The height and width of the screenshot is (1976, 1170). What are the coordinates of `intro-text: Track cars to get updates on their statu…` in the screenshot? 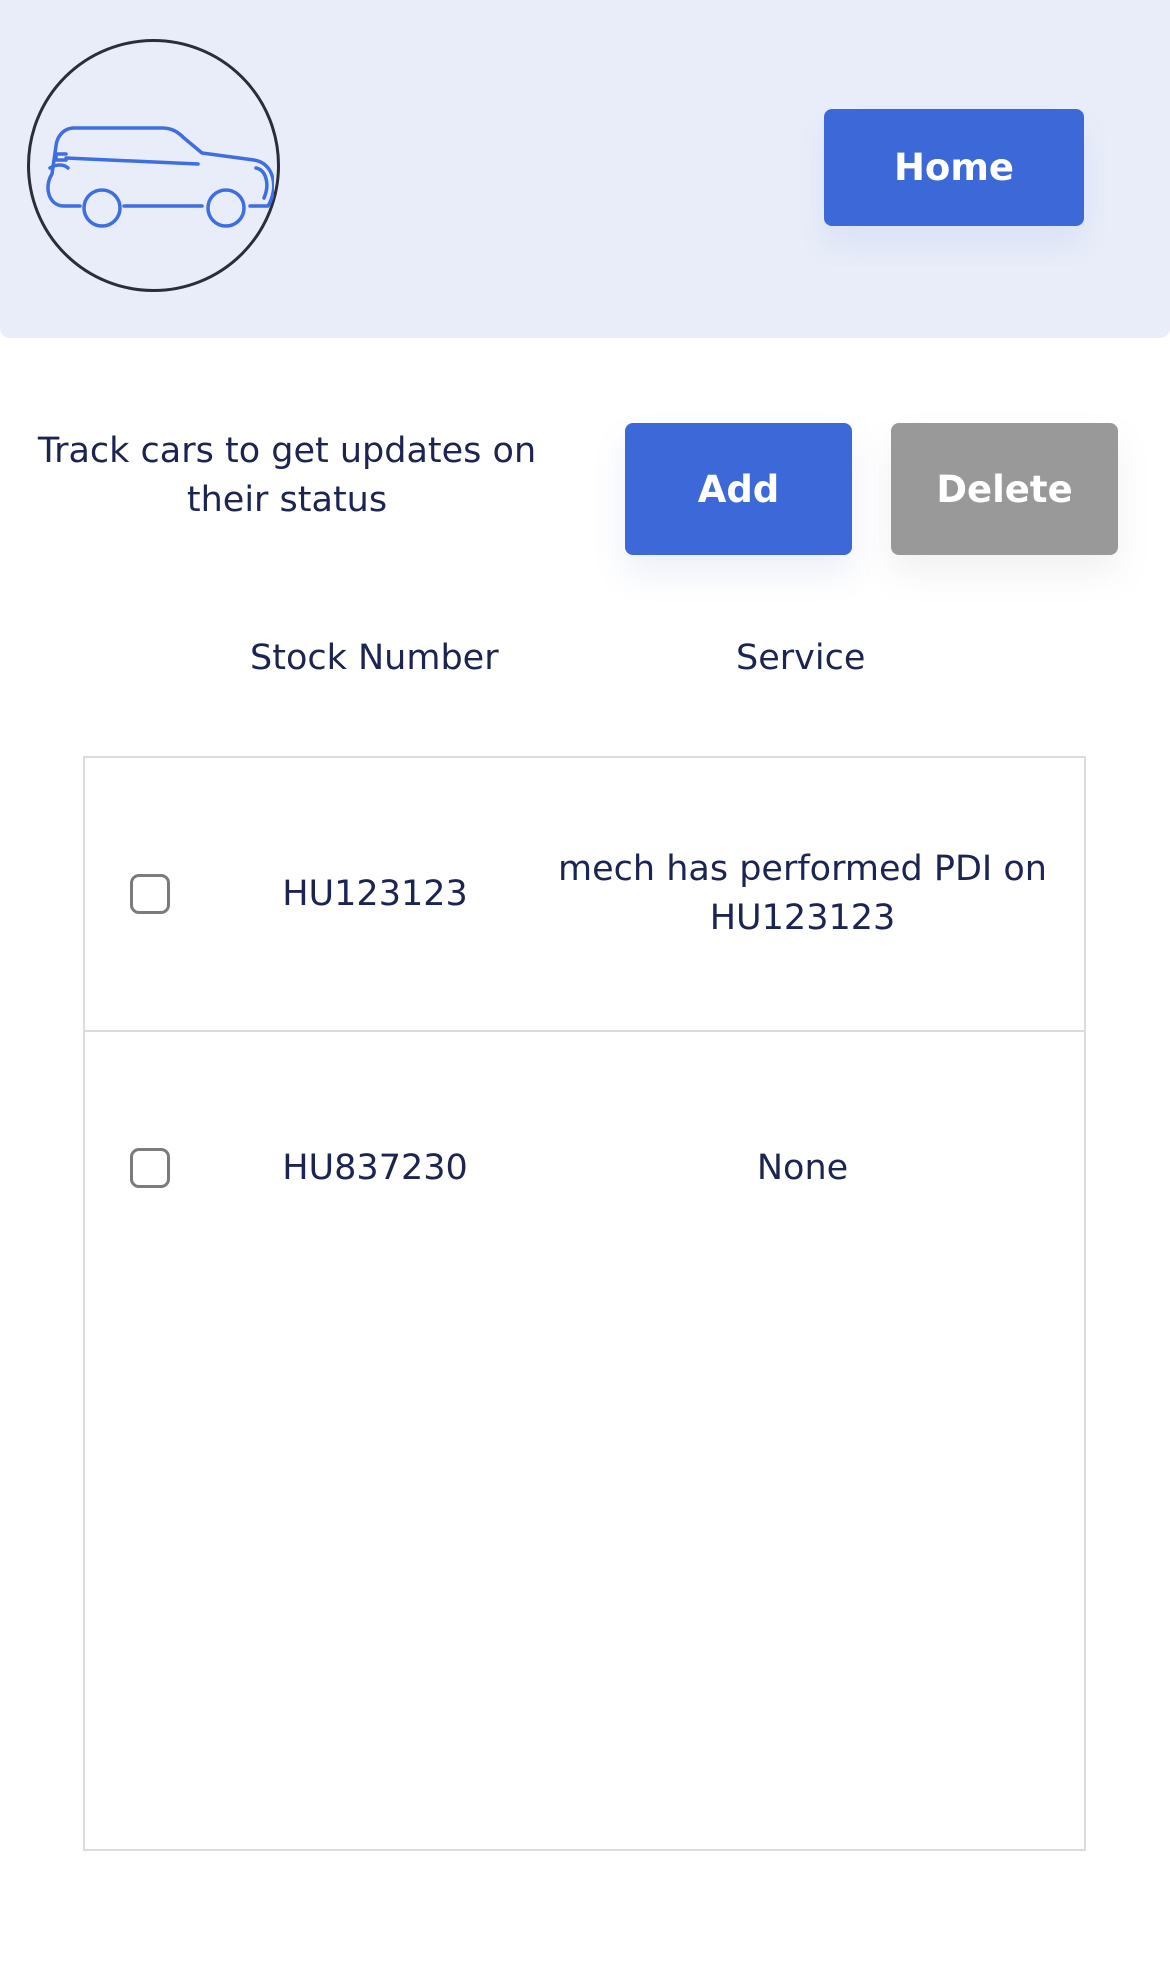 It's located at (287, 475).